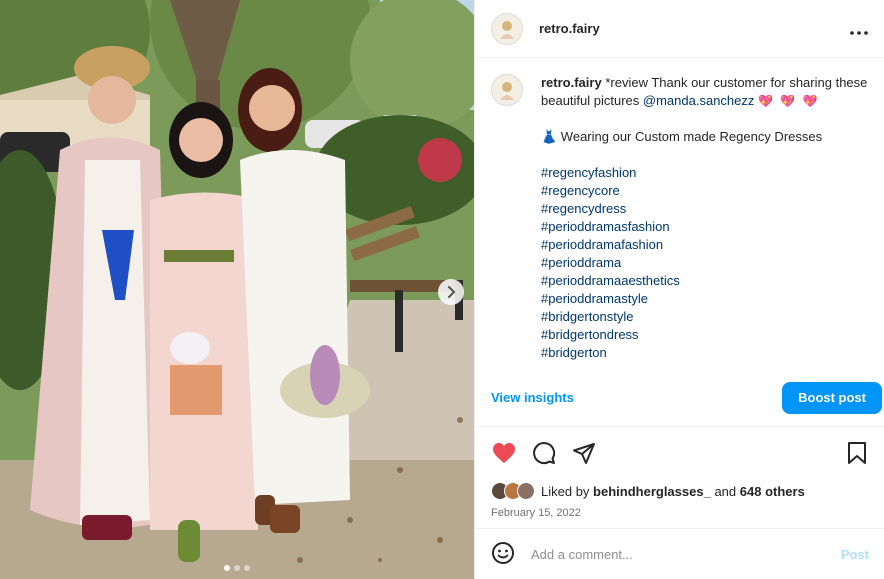  I want to click on next-slide-button, so click(451, 292).